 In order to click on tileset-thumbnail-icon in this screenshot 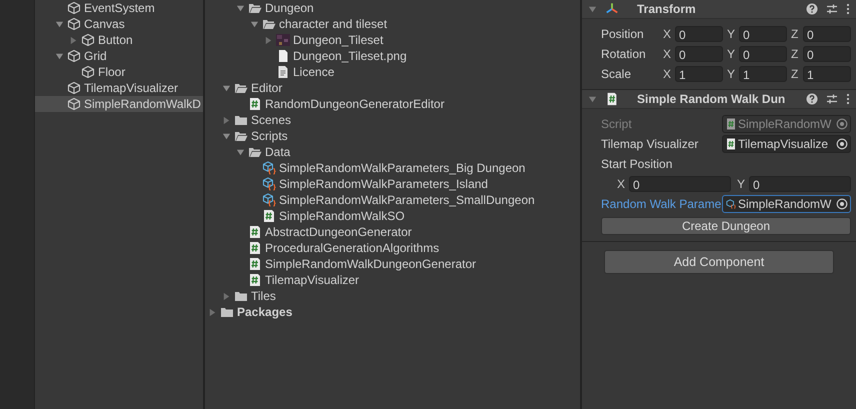, I will do `click(283, 40)`.